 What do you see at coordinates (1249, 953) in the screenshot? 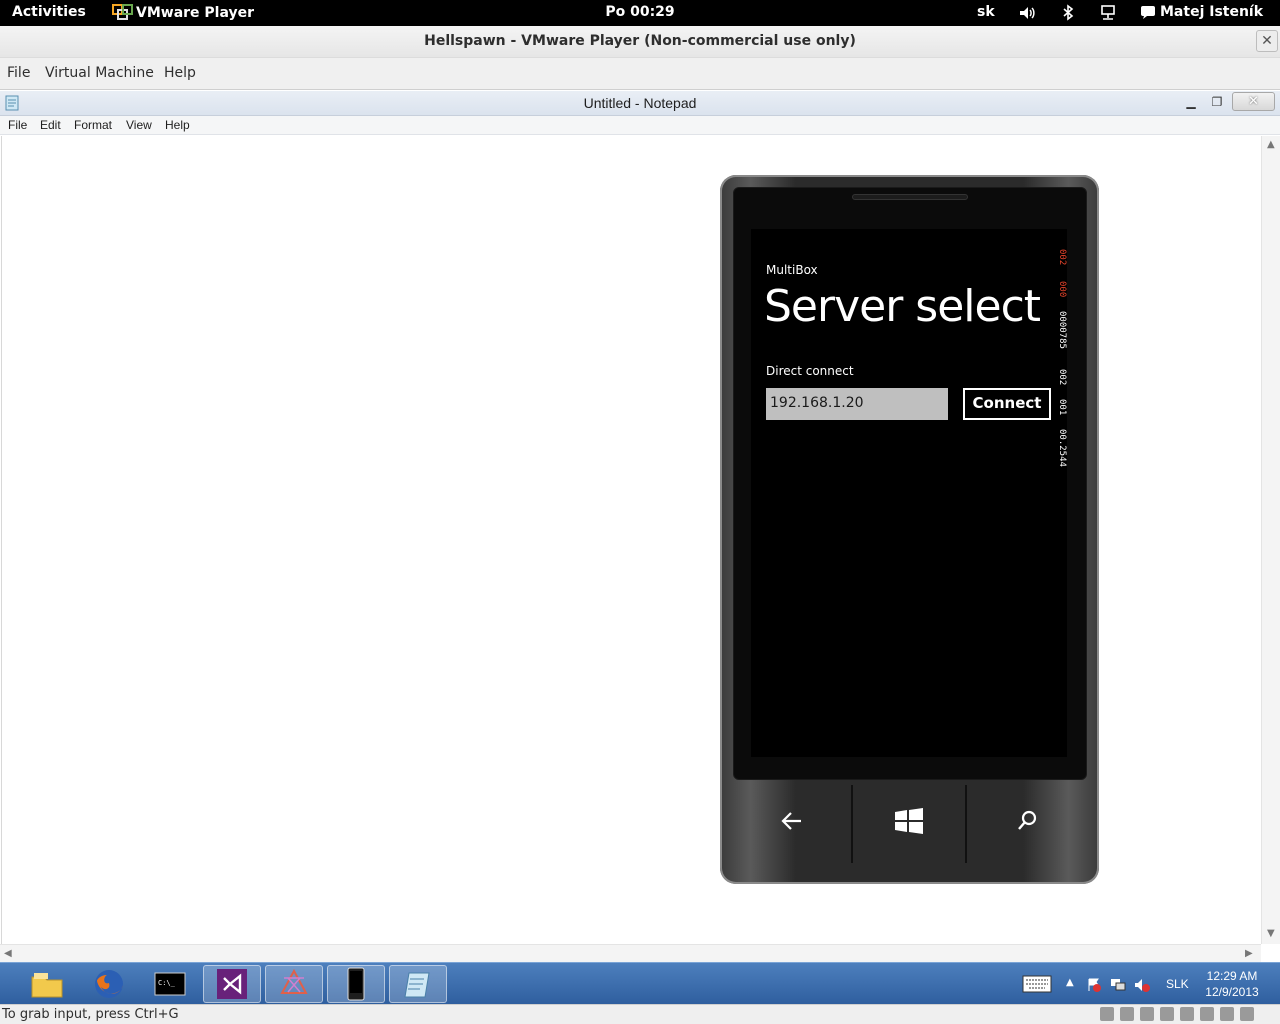
I see `scroll-right-icon: ▶` at bounding box center [1249, 953].